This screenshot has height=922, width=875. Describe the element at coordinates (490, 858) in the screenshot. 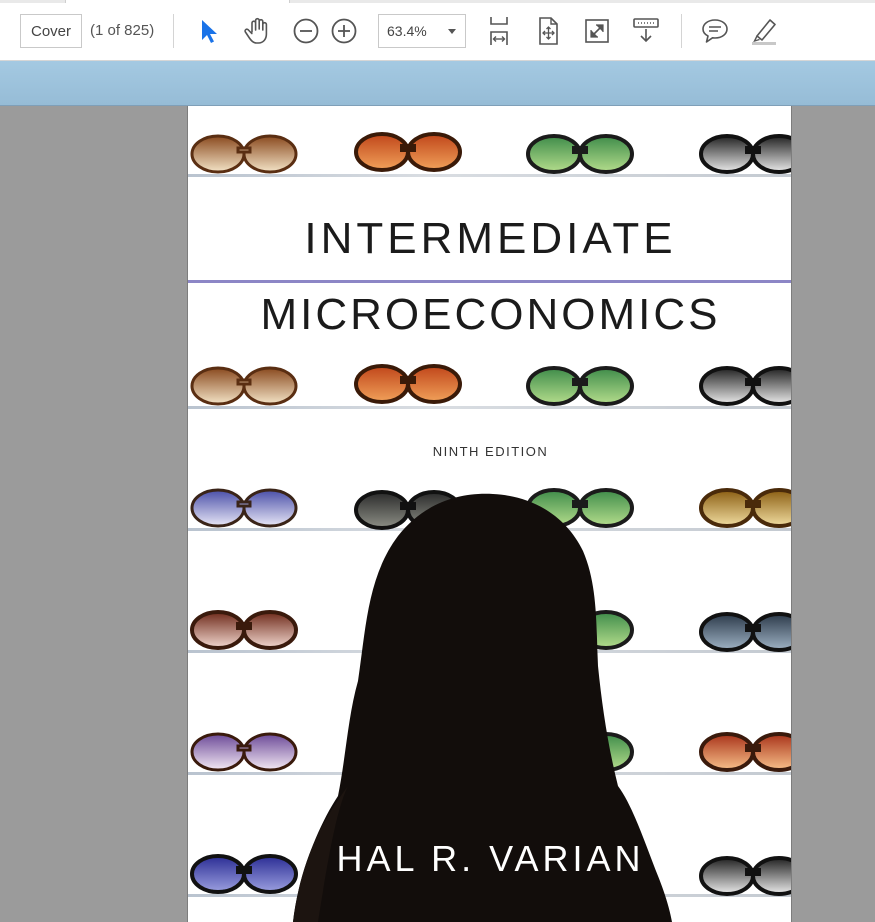

I see `cover-author: HAL R. VARIAN` at that location.